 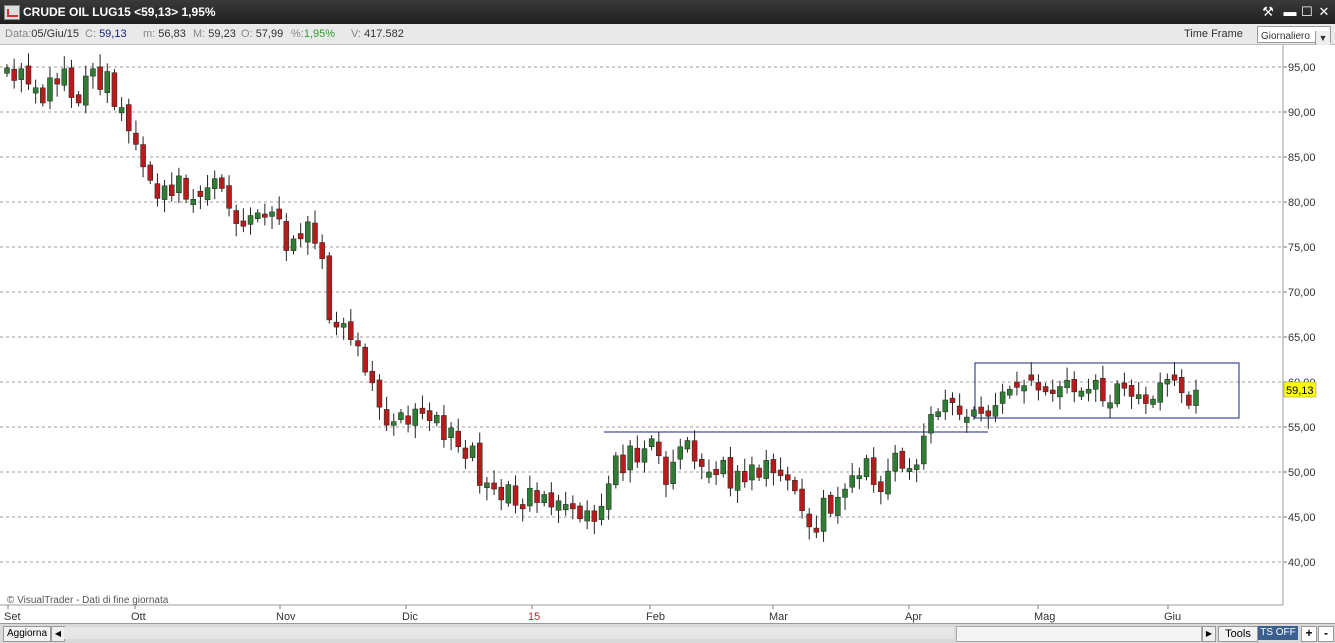 I want to click on consolidation-box, so click(x=1107, y=390).